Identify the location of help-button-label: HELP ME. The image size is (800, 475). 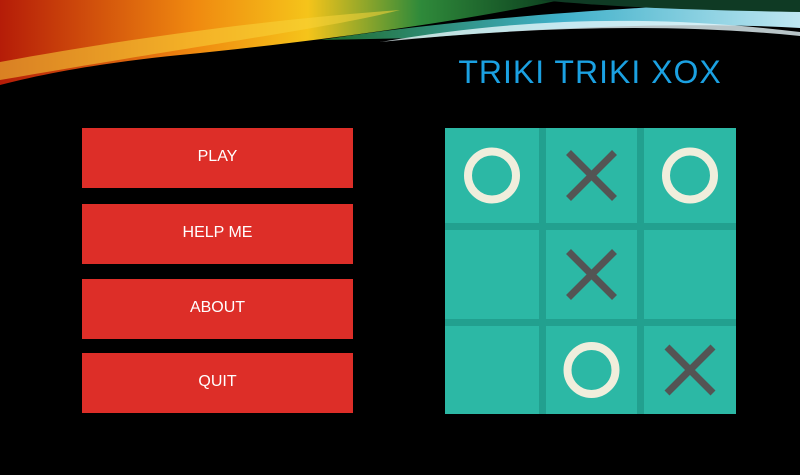
(217, 232).